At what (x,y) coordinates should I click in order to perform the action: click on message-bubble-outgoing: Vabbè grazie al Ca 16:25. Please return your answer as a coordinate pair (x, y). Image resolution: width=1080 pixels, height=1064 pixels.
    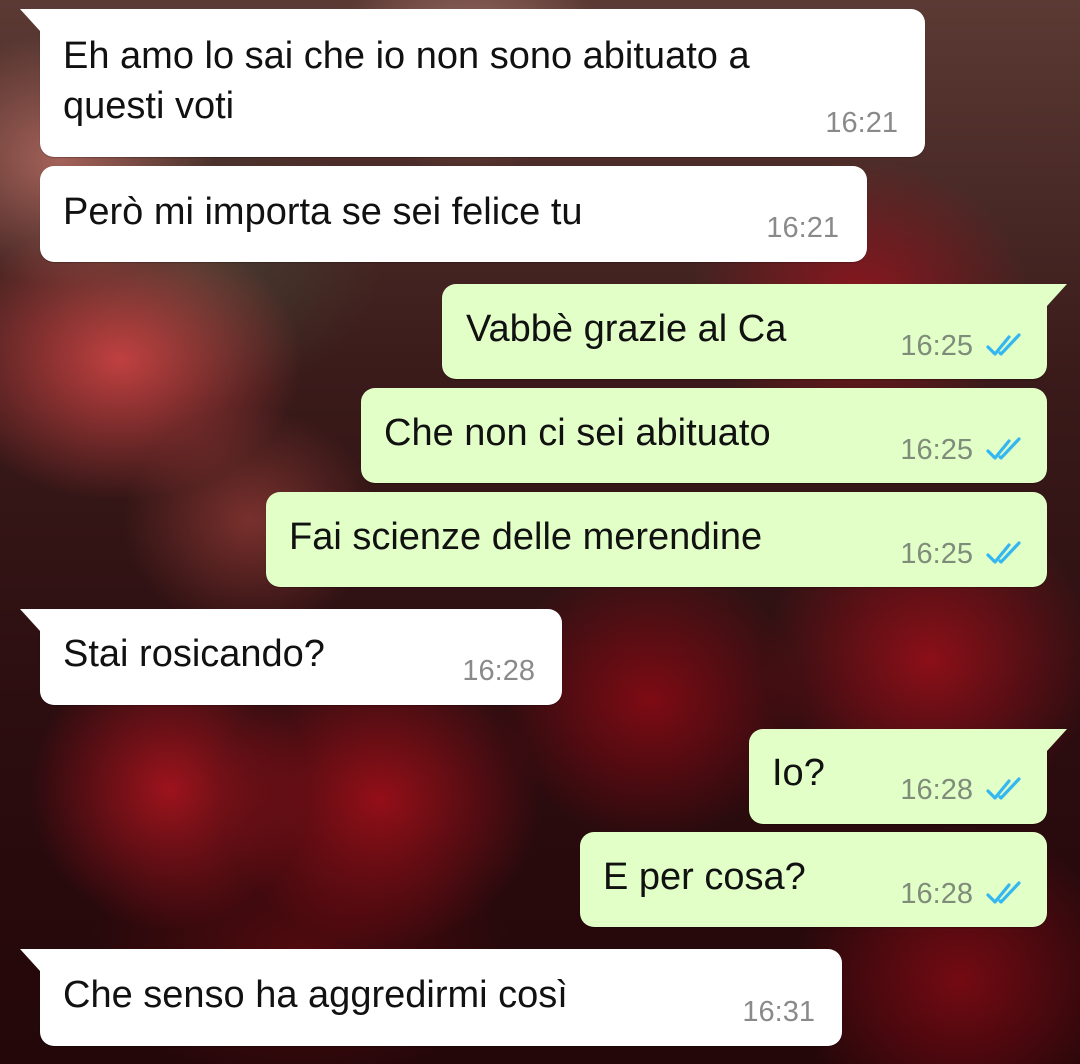
    Looking at the image, I should click on (754, 331).